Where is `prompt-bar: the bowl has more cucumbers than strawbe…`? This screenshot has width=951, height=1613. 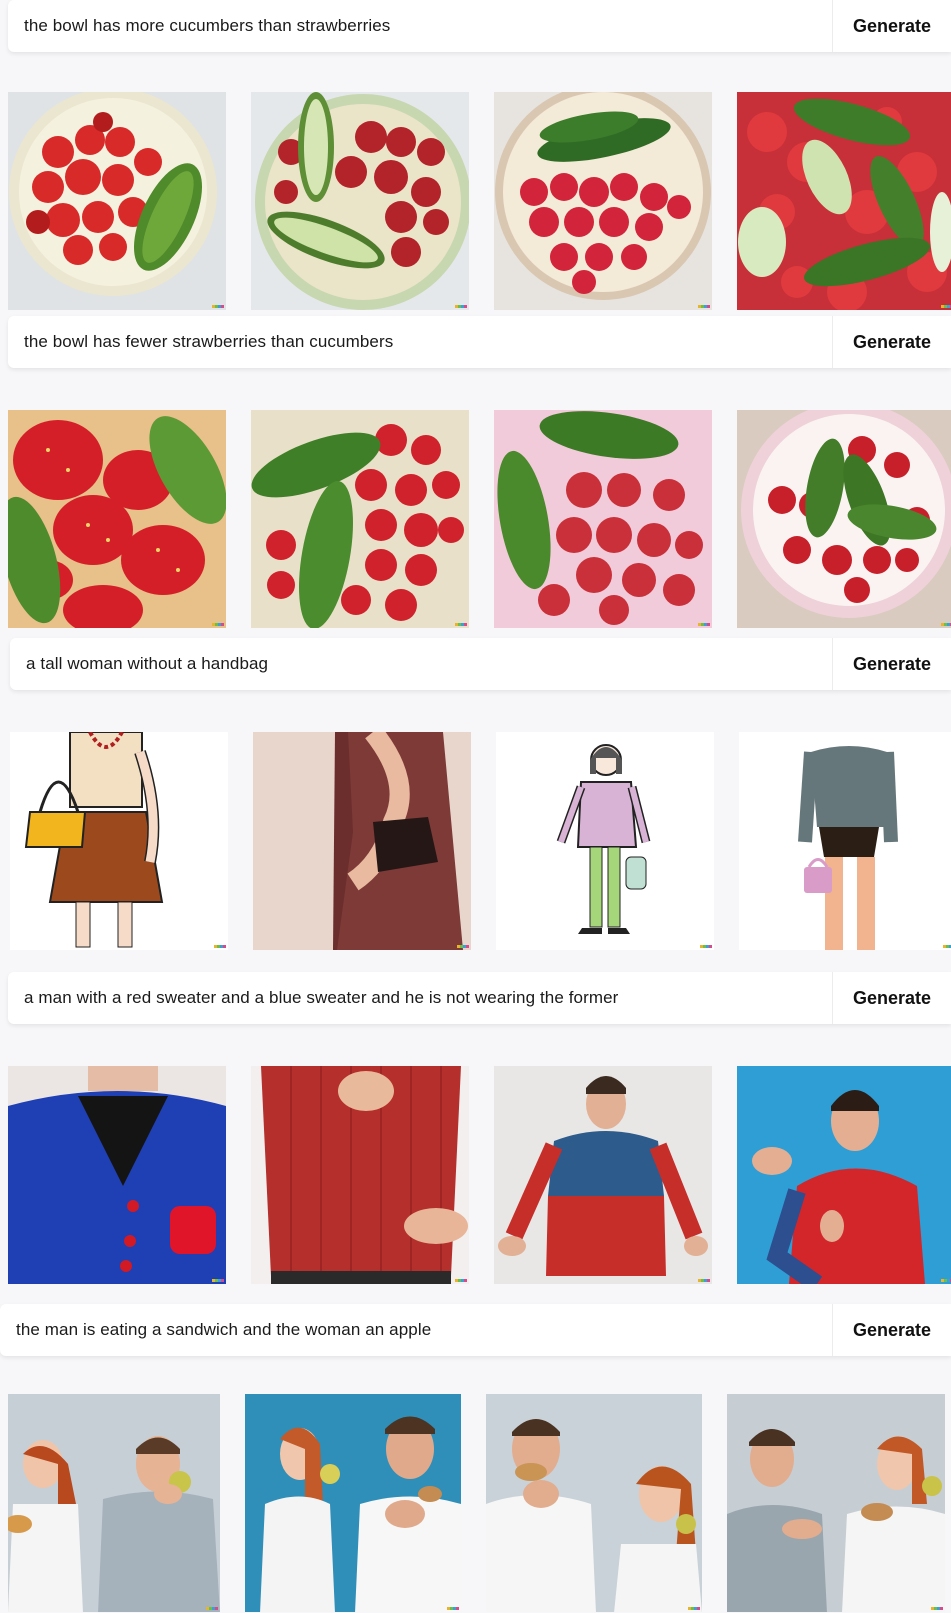 prompt-bar: the bowl has more cucumbers than strawbe… is located at coordinates (479, 26).